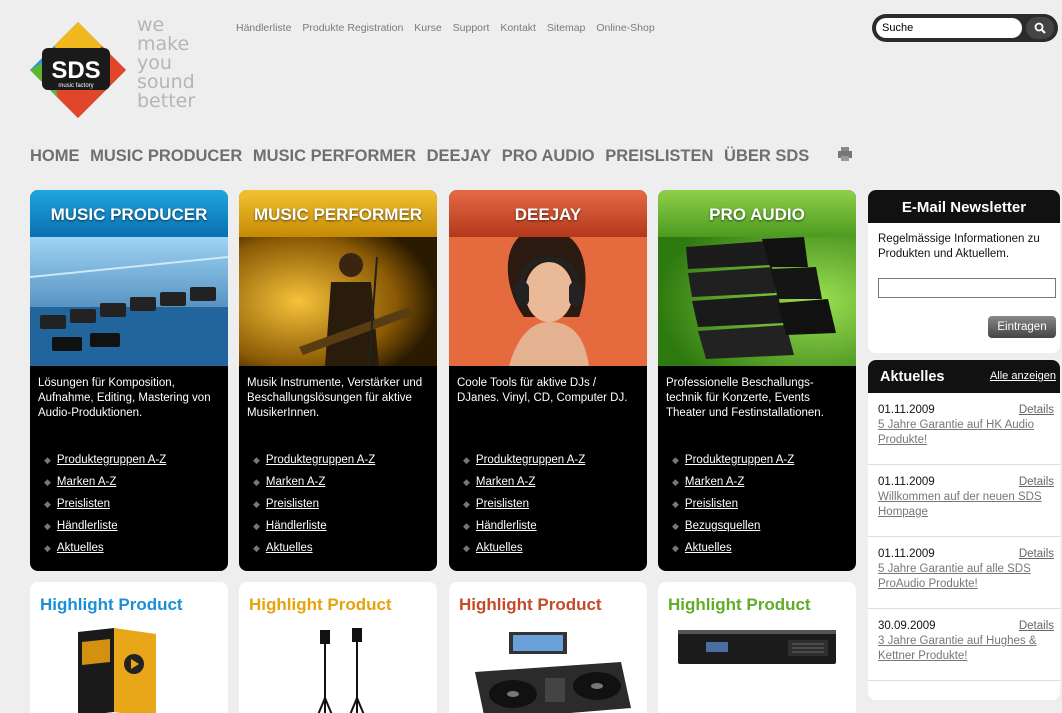 This screenshot has width=1062, height=713. Describe the element at coordinates (352, 28) in the screenshot. I see `top-nav-produkte-registration: Produkte Registration` at that location.